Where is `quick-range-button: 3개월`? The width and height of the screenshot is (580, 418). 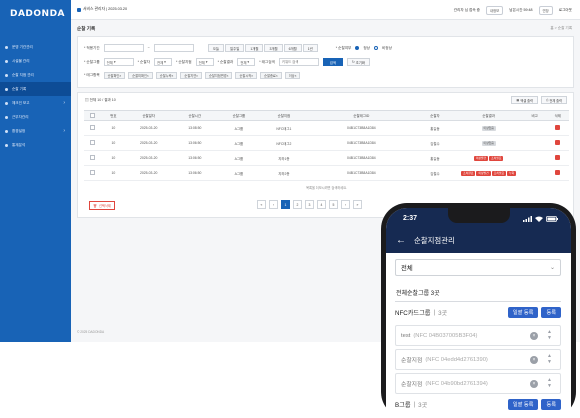 quick-range-button: 3개월 is located at coordinates (273, 48).